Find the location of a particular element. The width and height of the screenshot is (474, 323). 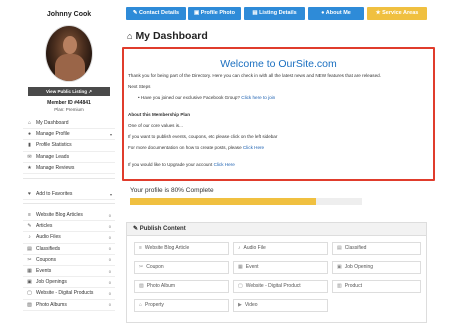

publish-item-classified: ▤ Classified is located at coordinates (376, 248).